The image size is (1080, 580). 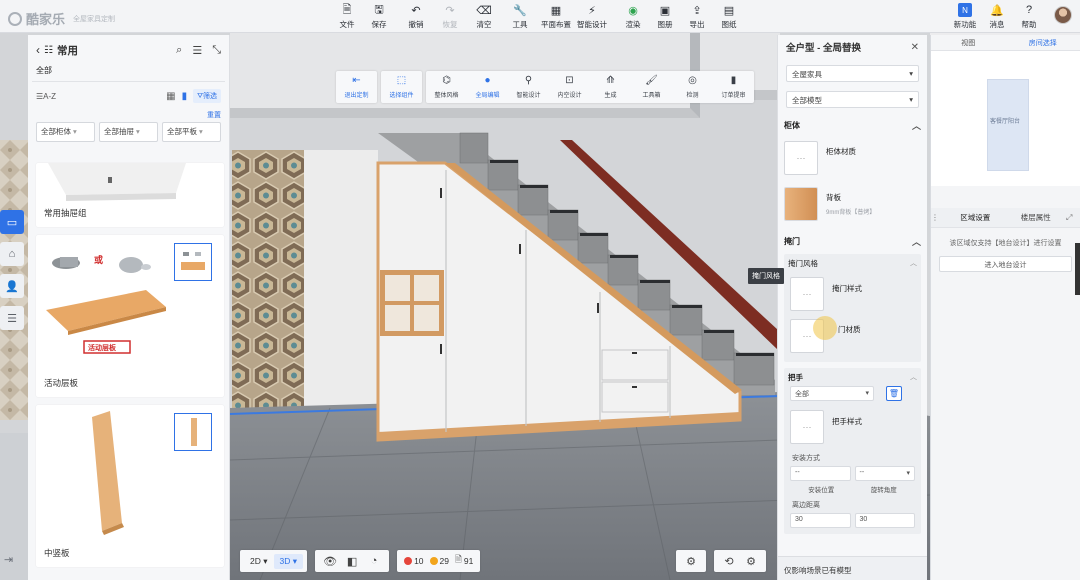 I want to click on help-button: ? 帮助, so click(x=1029, y=16).